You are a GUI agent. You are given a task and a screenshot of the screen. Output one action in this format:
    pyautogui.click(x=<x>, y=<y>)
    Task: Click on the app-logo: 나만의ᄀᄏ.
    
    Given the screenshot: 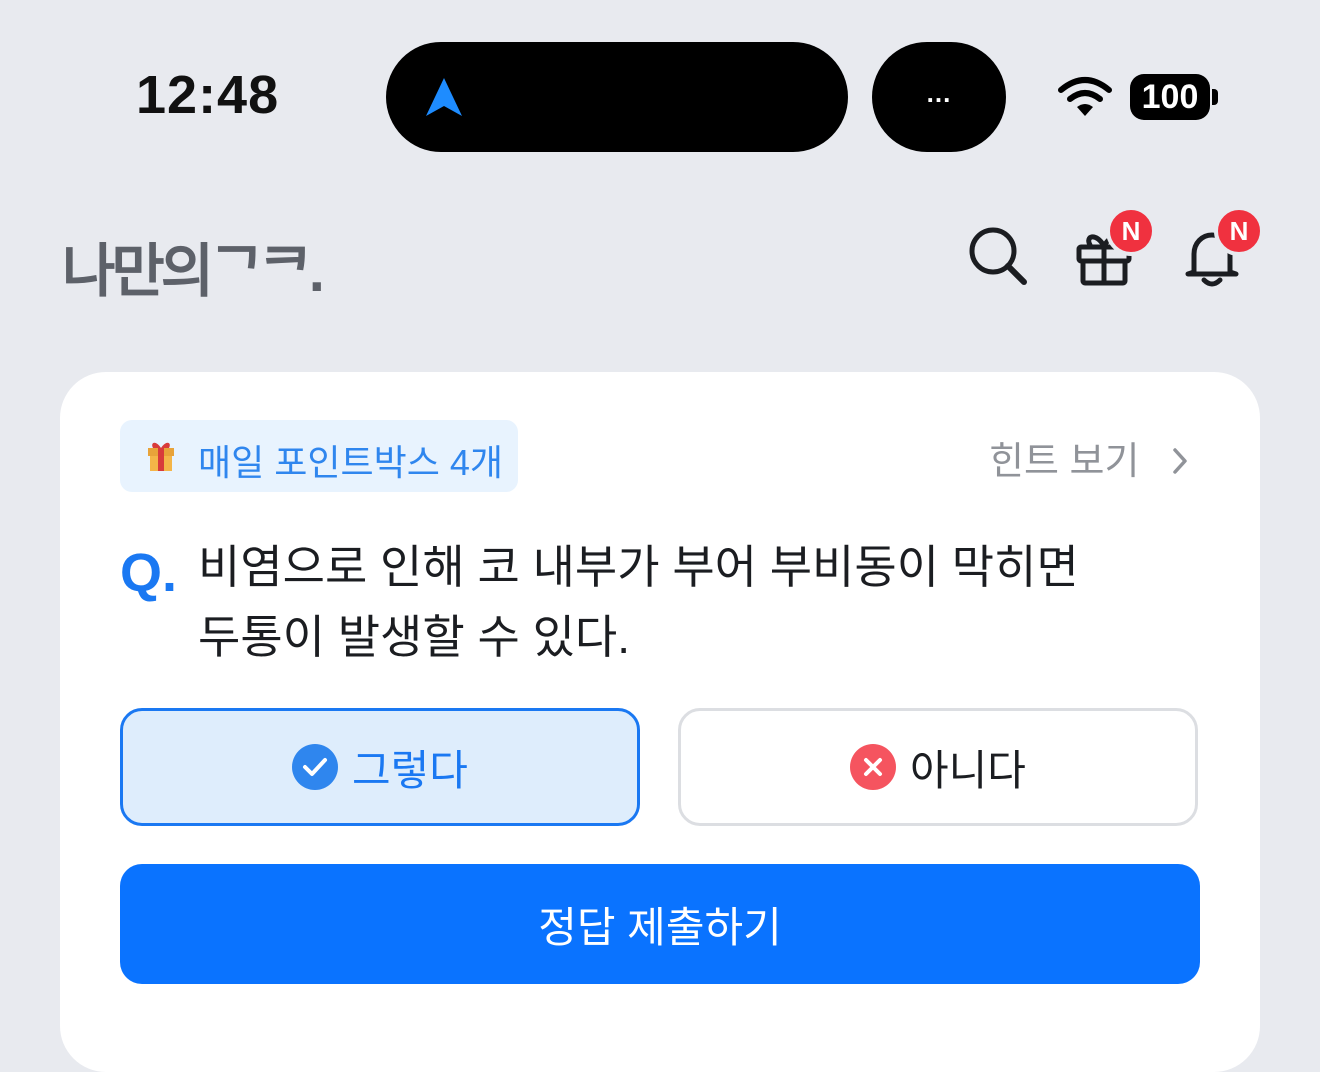 What is the action you would take?
    pyautogui.click(x=193, y=266)
    